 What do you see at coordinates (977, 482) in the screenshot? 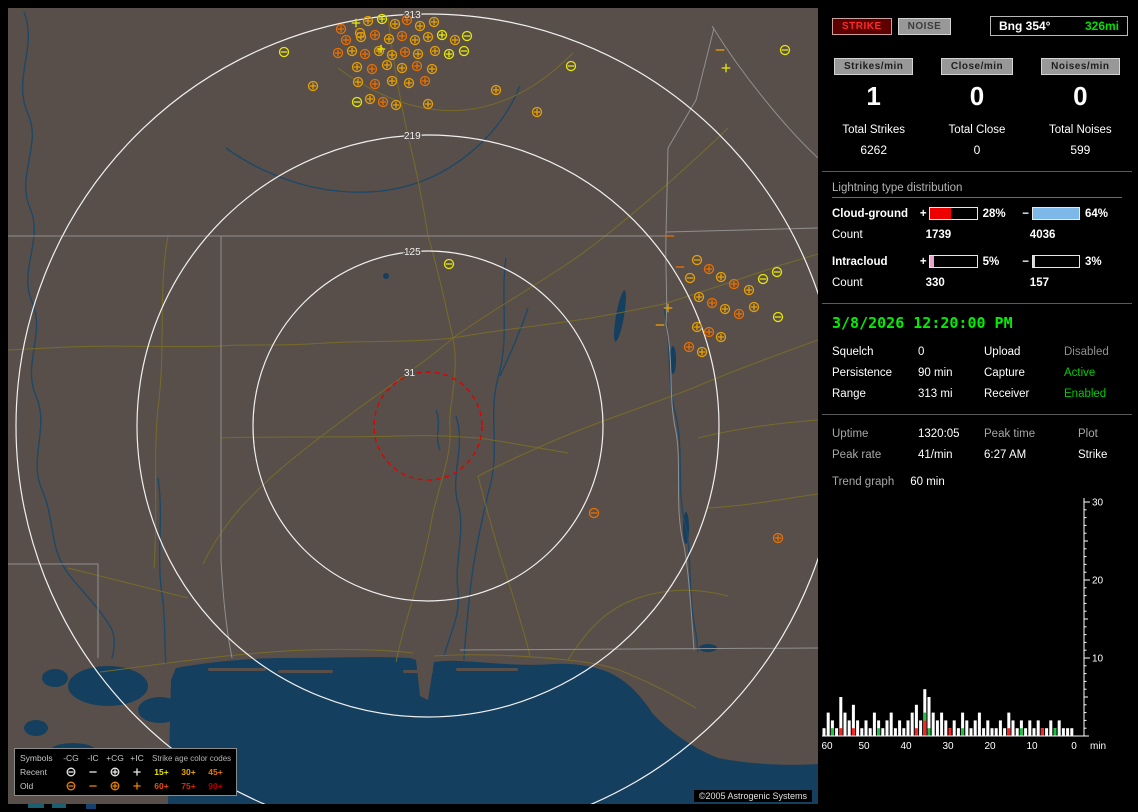
I see `trend-header: Trend graph 60 min` at bounding box center [977, 482].